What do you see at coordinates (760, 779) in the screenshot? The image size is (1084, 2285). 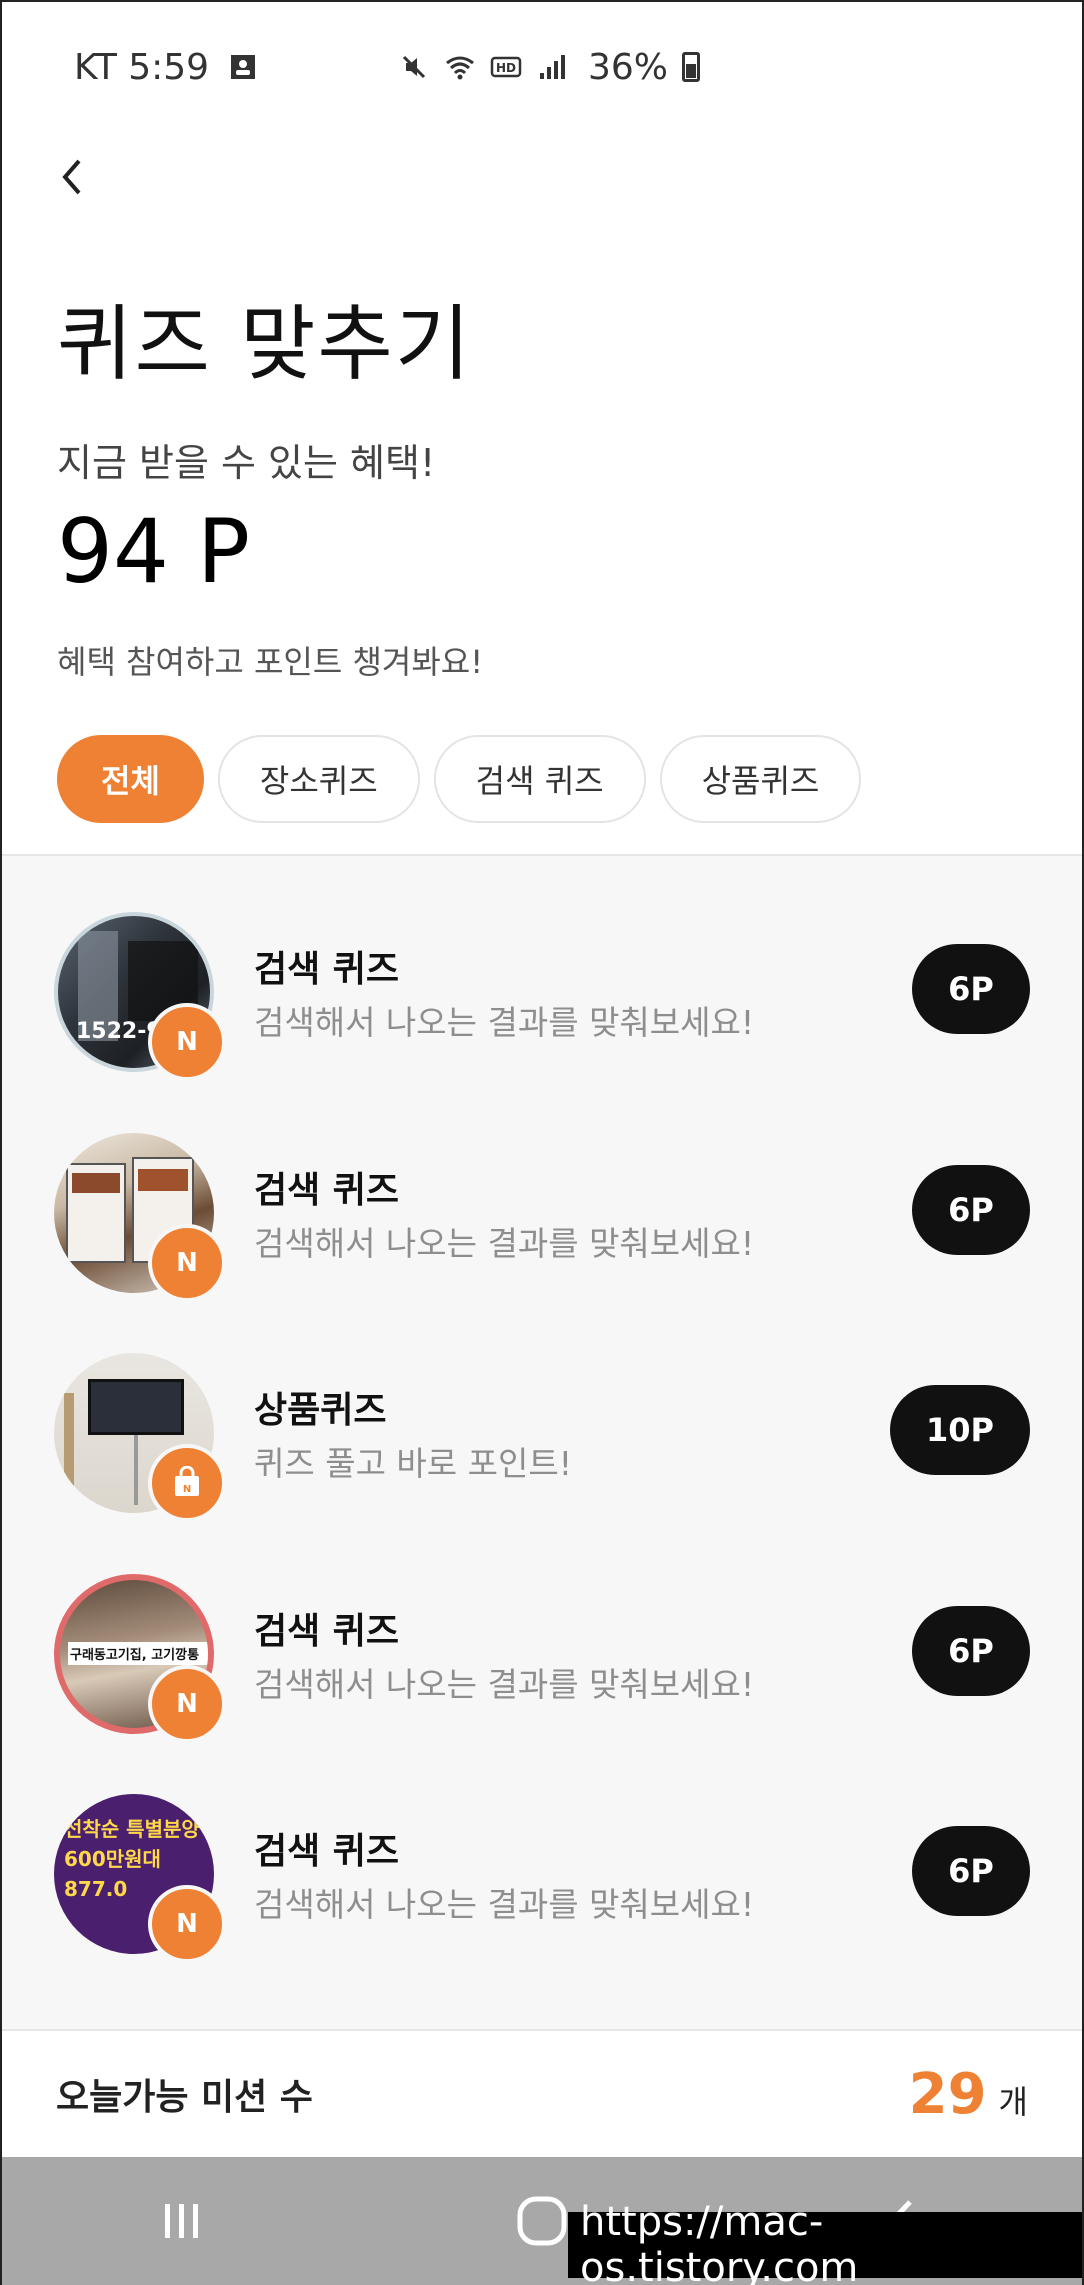 I see `filter-product-quiz: 상품퀴즈` at bounding box center [760, 779].